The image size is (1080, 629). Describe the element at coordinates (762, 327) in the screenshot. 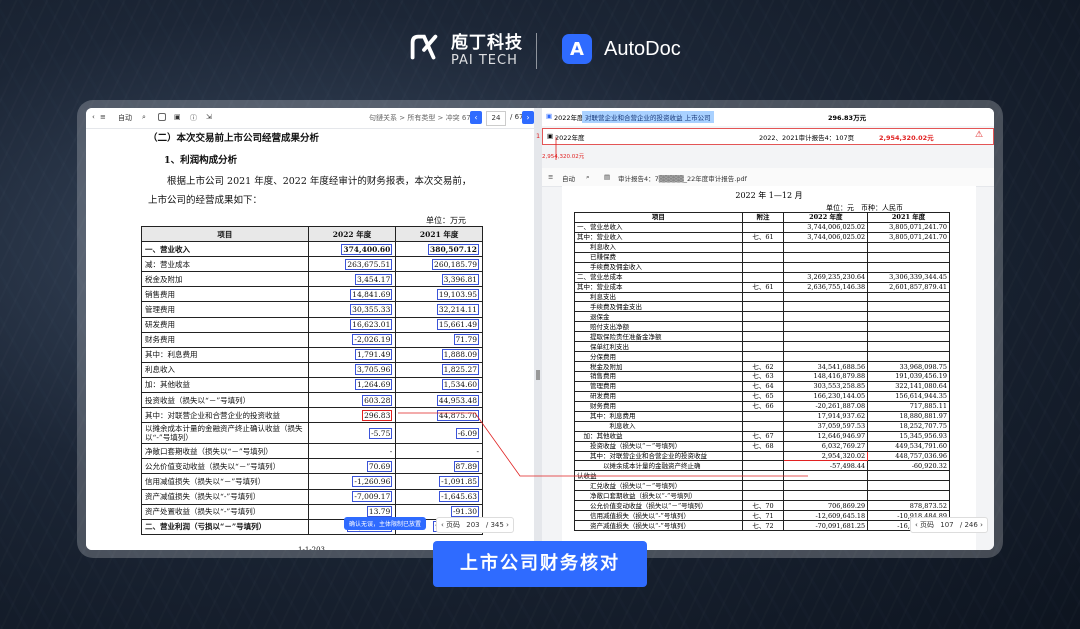

I see `table-row: 赔付支出净额` at that location.